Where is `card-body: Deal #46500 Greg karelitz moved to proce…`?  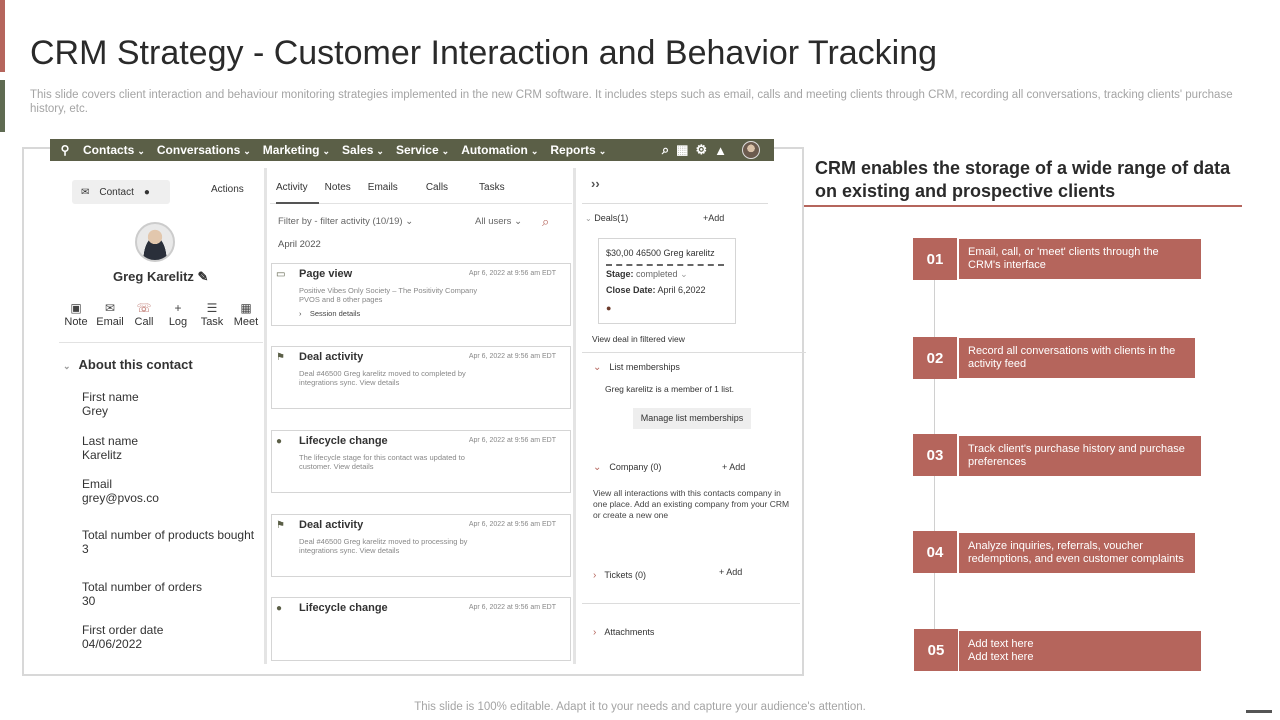 card-body: Deal #46500 Greg karelitz moved to proce… is located at coordinates (383, 546).